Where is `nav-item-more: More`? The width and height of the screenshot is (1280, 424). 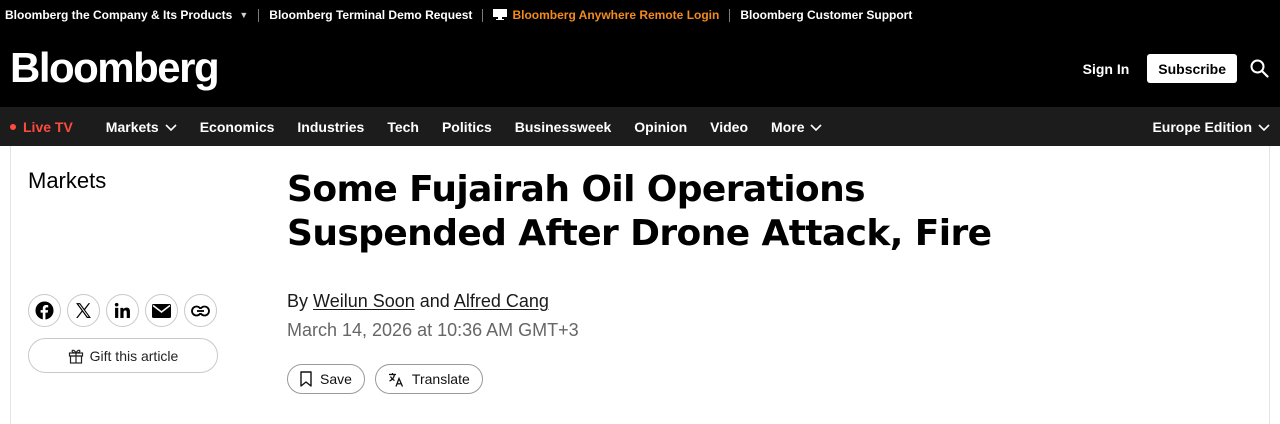 nav-item-more: More is located at coordinates (797, 126).